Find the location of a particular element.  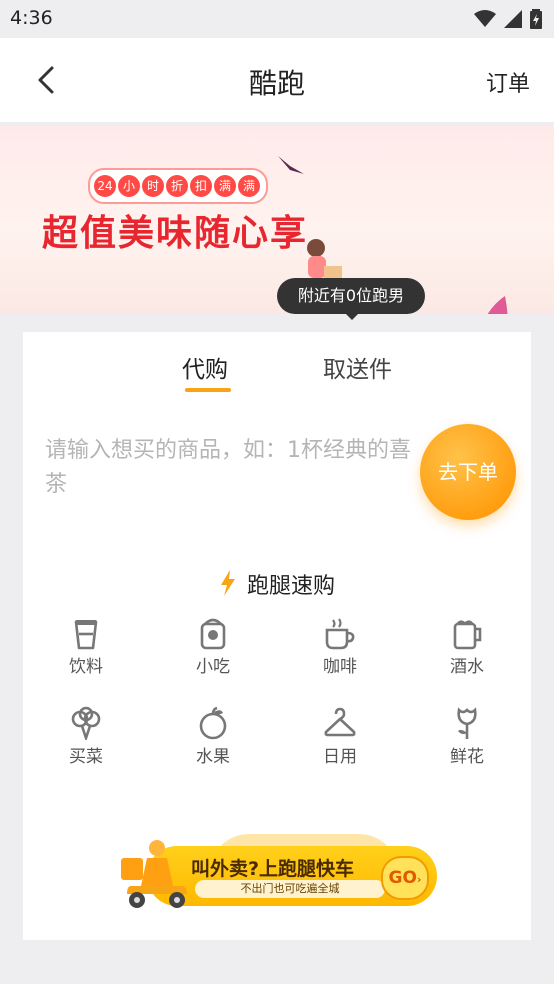

category-label: 饮料 is located at coordinates (86, 667).